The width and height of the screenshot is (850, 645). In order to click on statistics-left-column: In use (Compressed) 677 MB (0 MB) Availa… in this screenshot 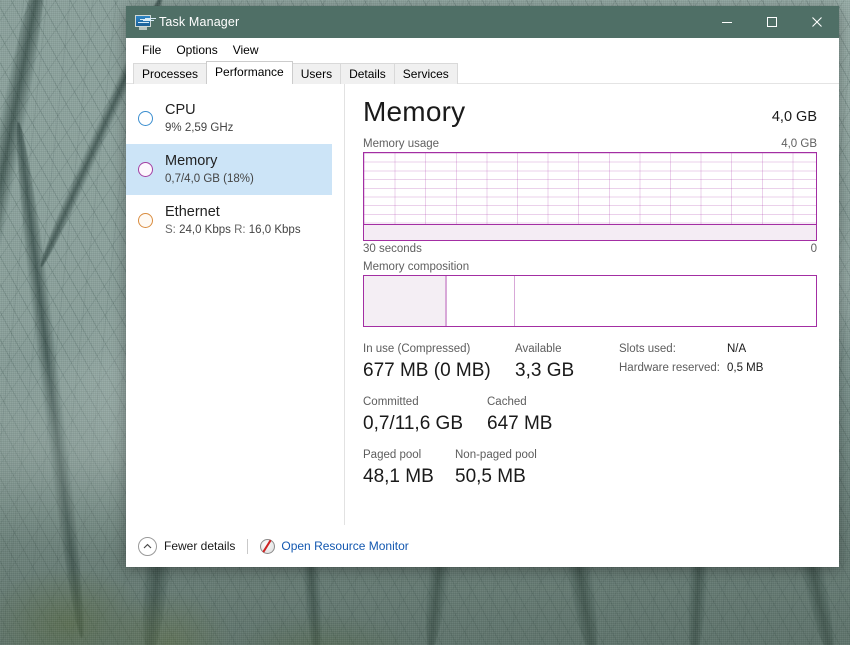, I will do `click(491, 420)`.